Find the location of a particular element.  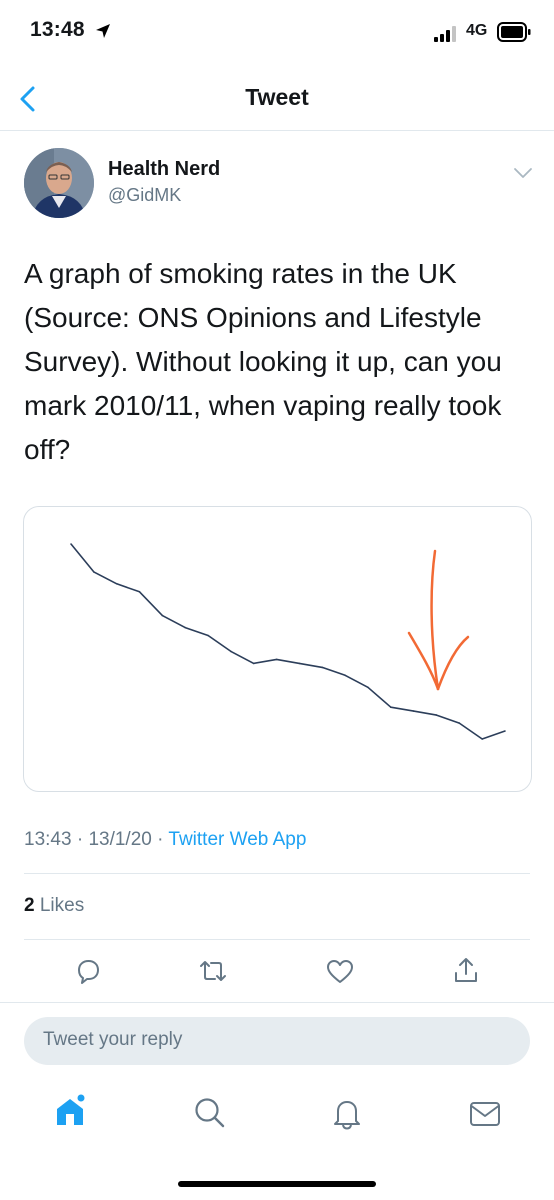

meta-divider is located at coordinates (277, 873).